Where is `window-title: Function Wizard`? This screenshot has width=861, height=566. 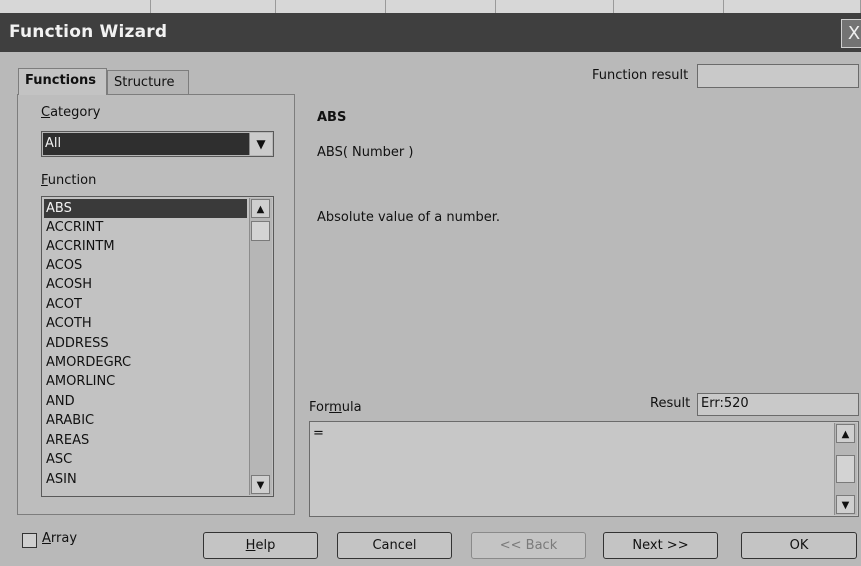
window-title: Function Wizard is located at coordinates (88, 32).